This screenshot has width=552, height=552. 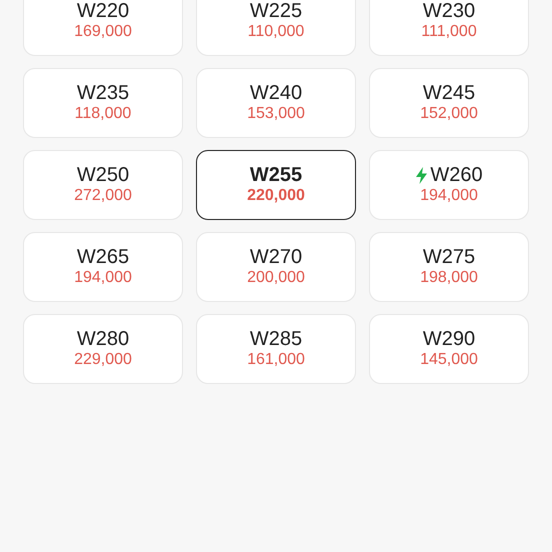 What do you see at coordinates (276, 196) in the screenshot?
I see `price-label: 220,000` at bounding box center [276, 196].